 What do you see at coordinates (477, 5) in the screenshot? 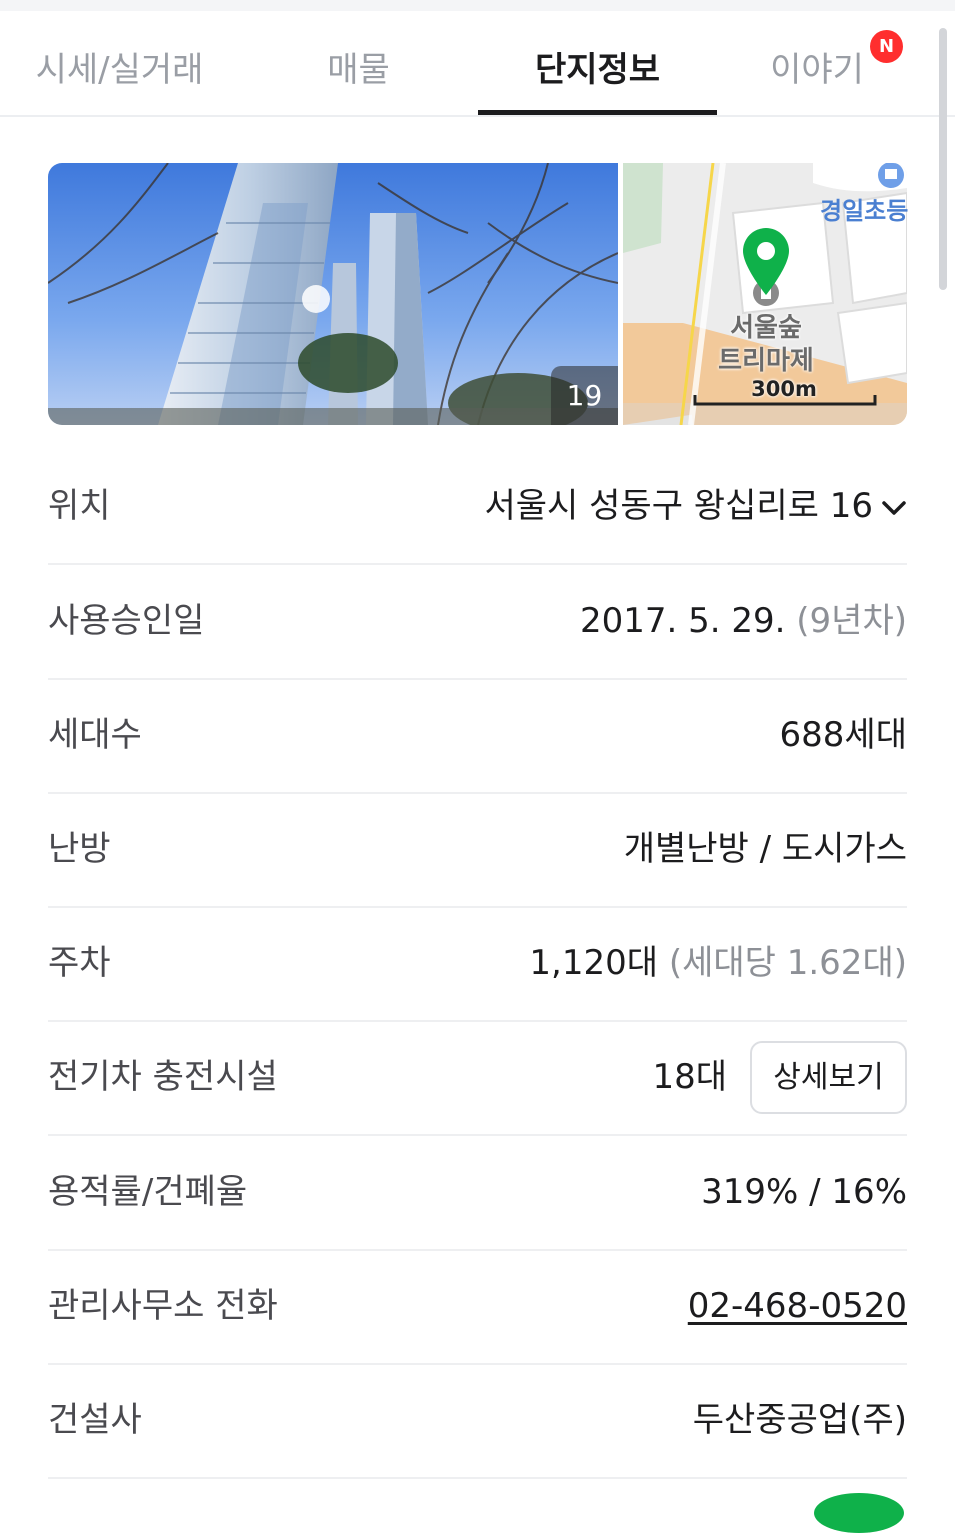
I see `top-strip` at bounding box center [477, 5].